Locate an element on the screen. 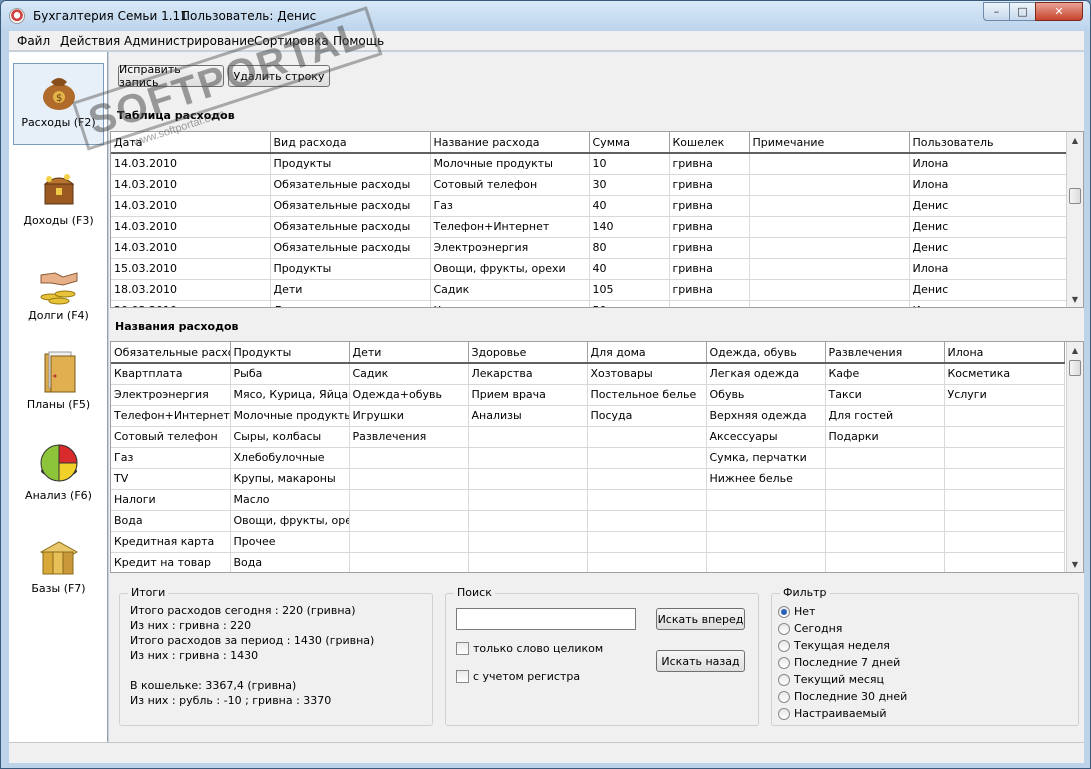  menu-actions: Действия is located at coordinates (90, 41).